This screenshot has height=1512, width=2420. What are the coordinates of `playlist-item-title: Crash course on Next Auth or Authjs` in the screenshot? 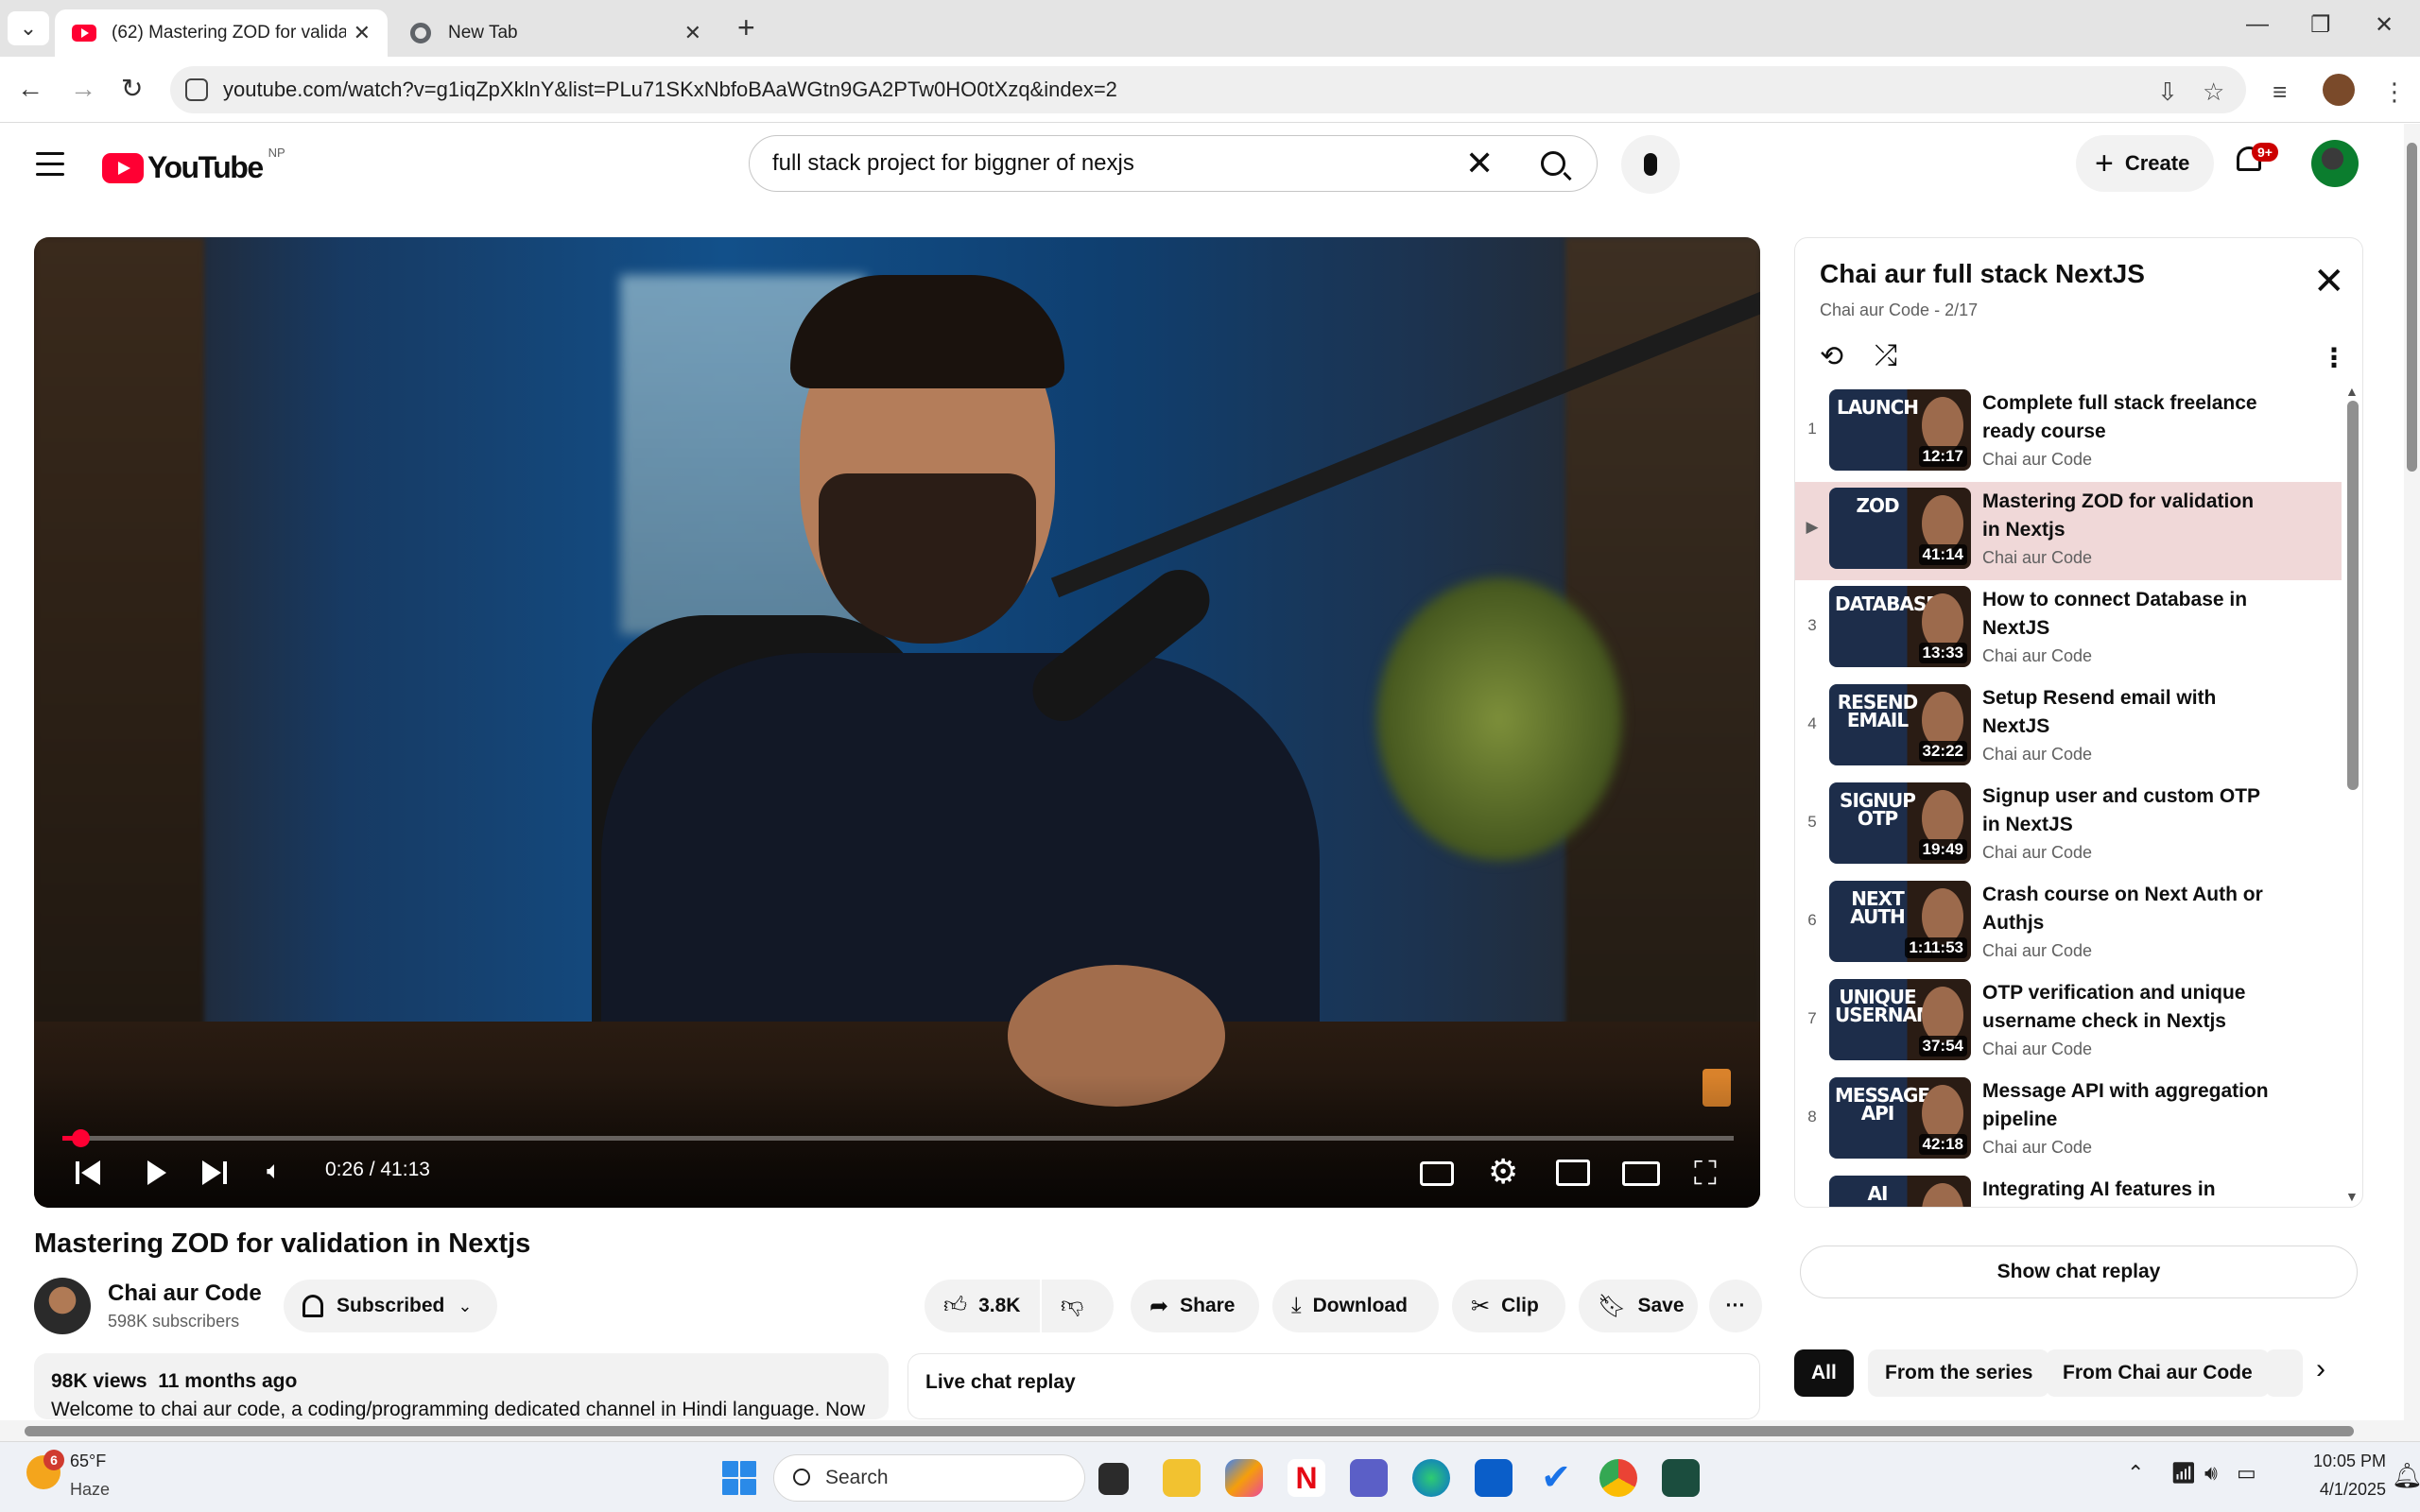 It's located at (2128, 909).